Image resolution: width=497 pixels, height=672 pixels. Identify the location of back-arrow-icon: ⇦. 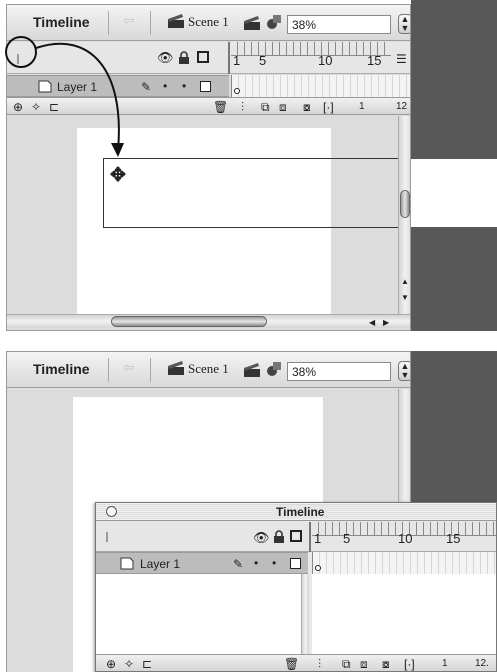
(129, 367).